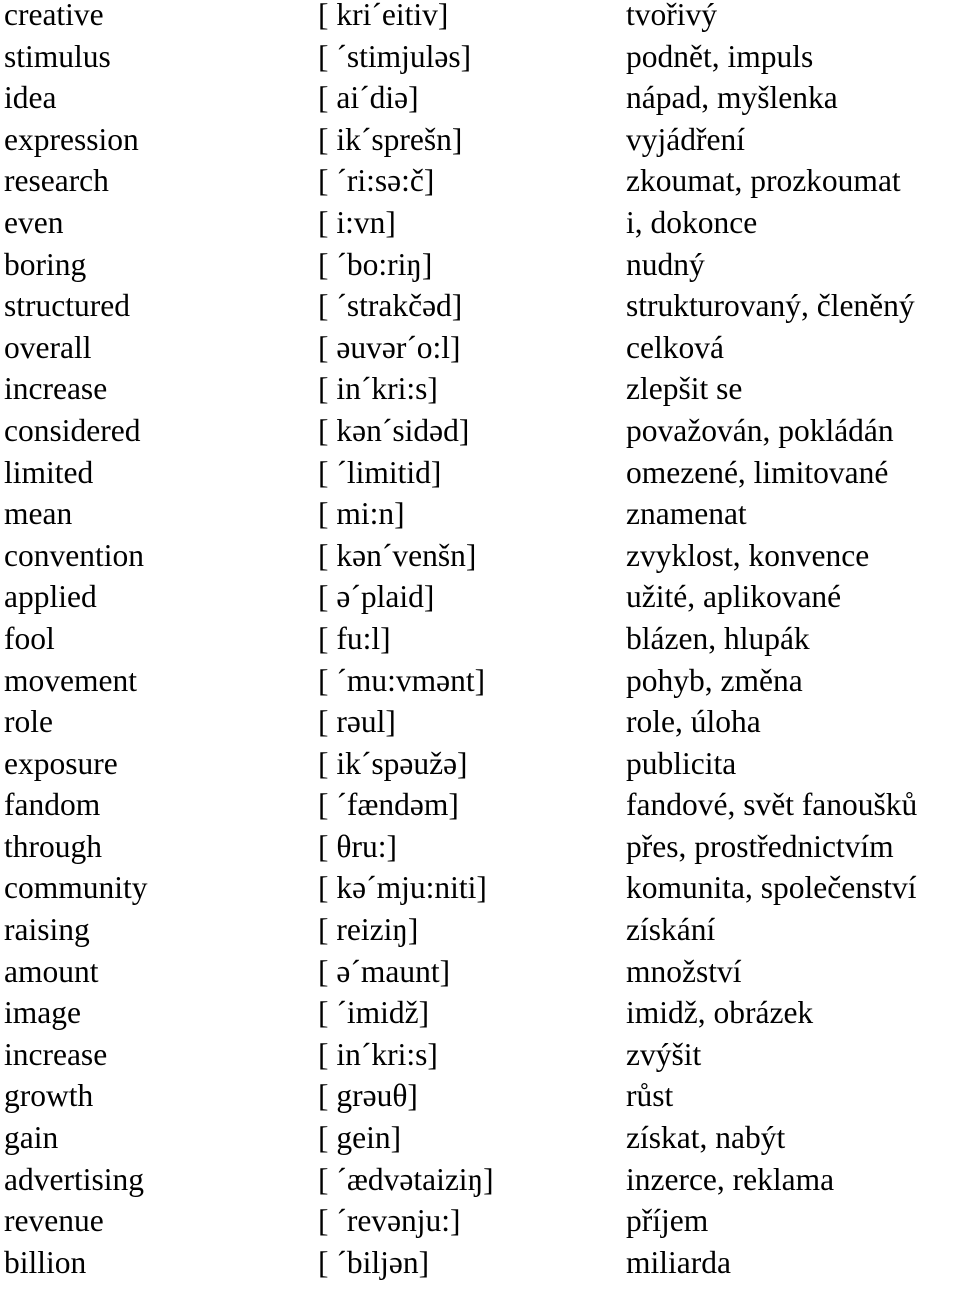 The height and width of the screenshot is (1289, 960). Describe the element at coordinates (72, 430) in the screenshot. I see `english-word: considered` at that location.